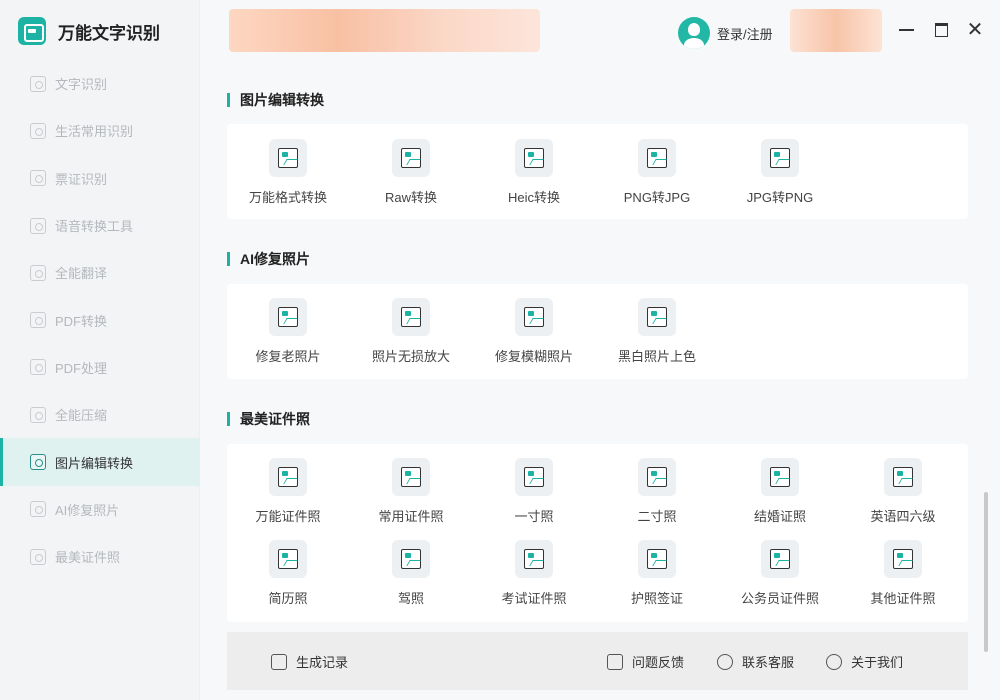  I want to click on tool-label: 简历照, so click(288, 598).